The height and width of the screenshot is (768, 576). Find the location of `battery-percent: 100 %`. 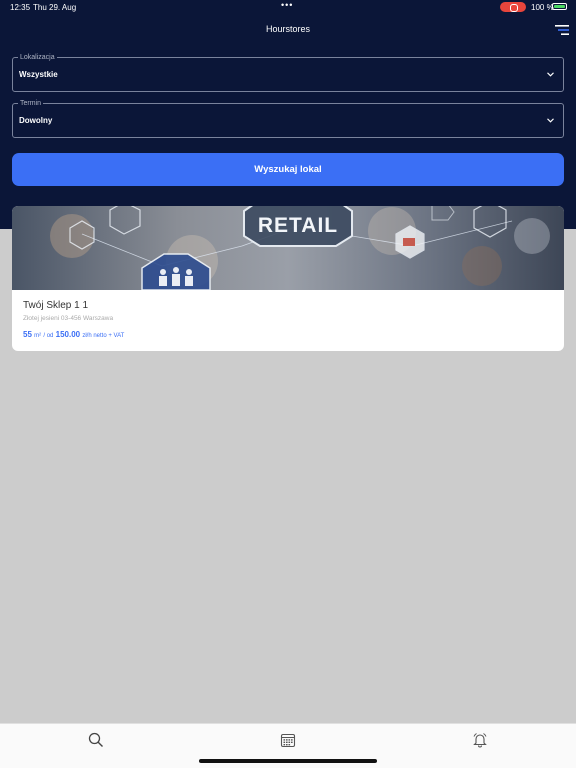

battery-percent: 100 % is located at coordinates (542, 7).